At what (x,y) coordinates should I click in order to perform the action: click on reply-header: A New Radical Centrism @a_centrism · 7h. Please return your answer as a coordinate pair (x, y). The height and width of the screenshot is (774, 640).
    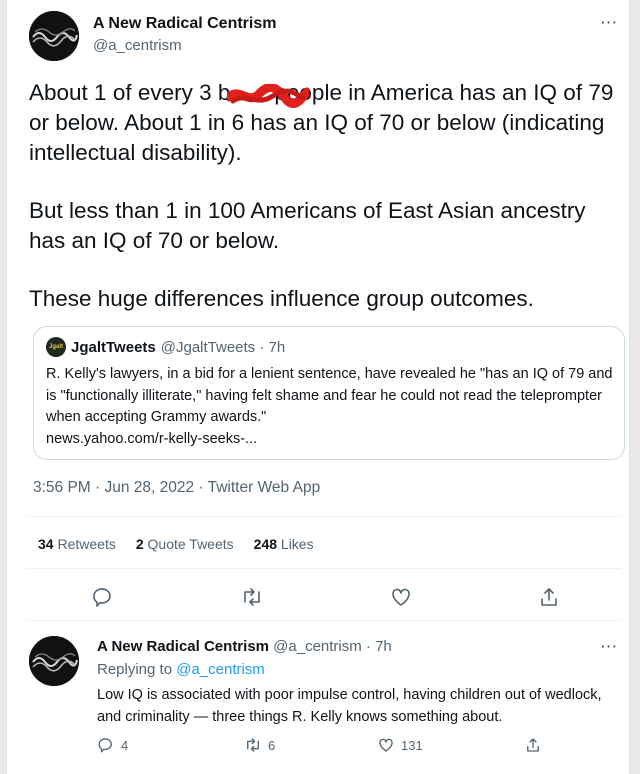
    Looking at the image, I should click on (244, 646).